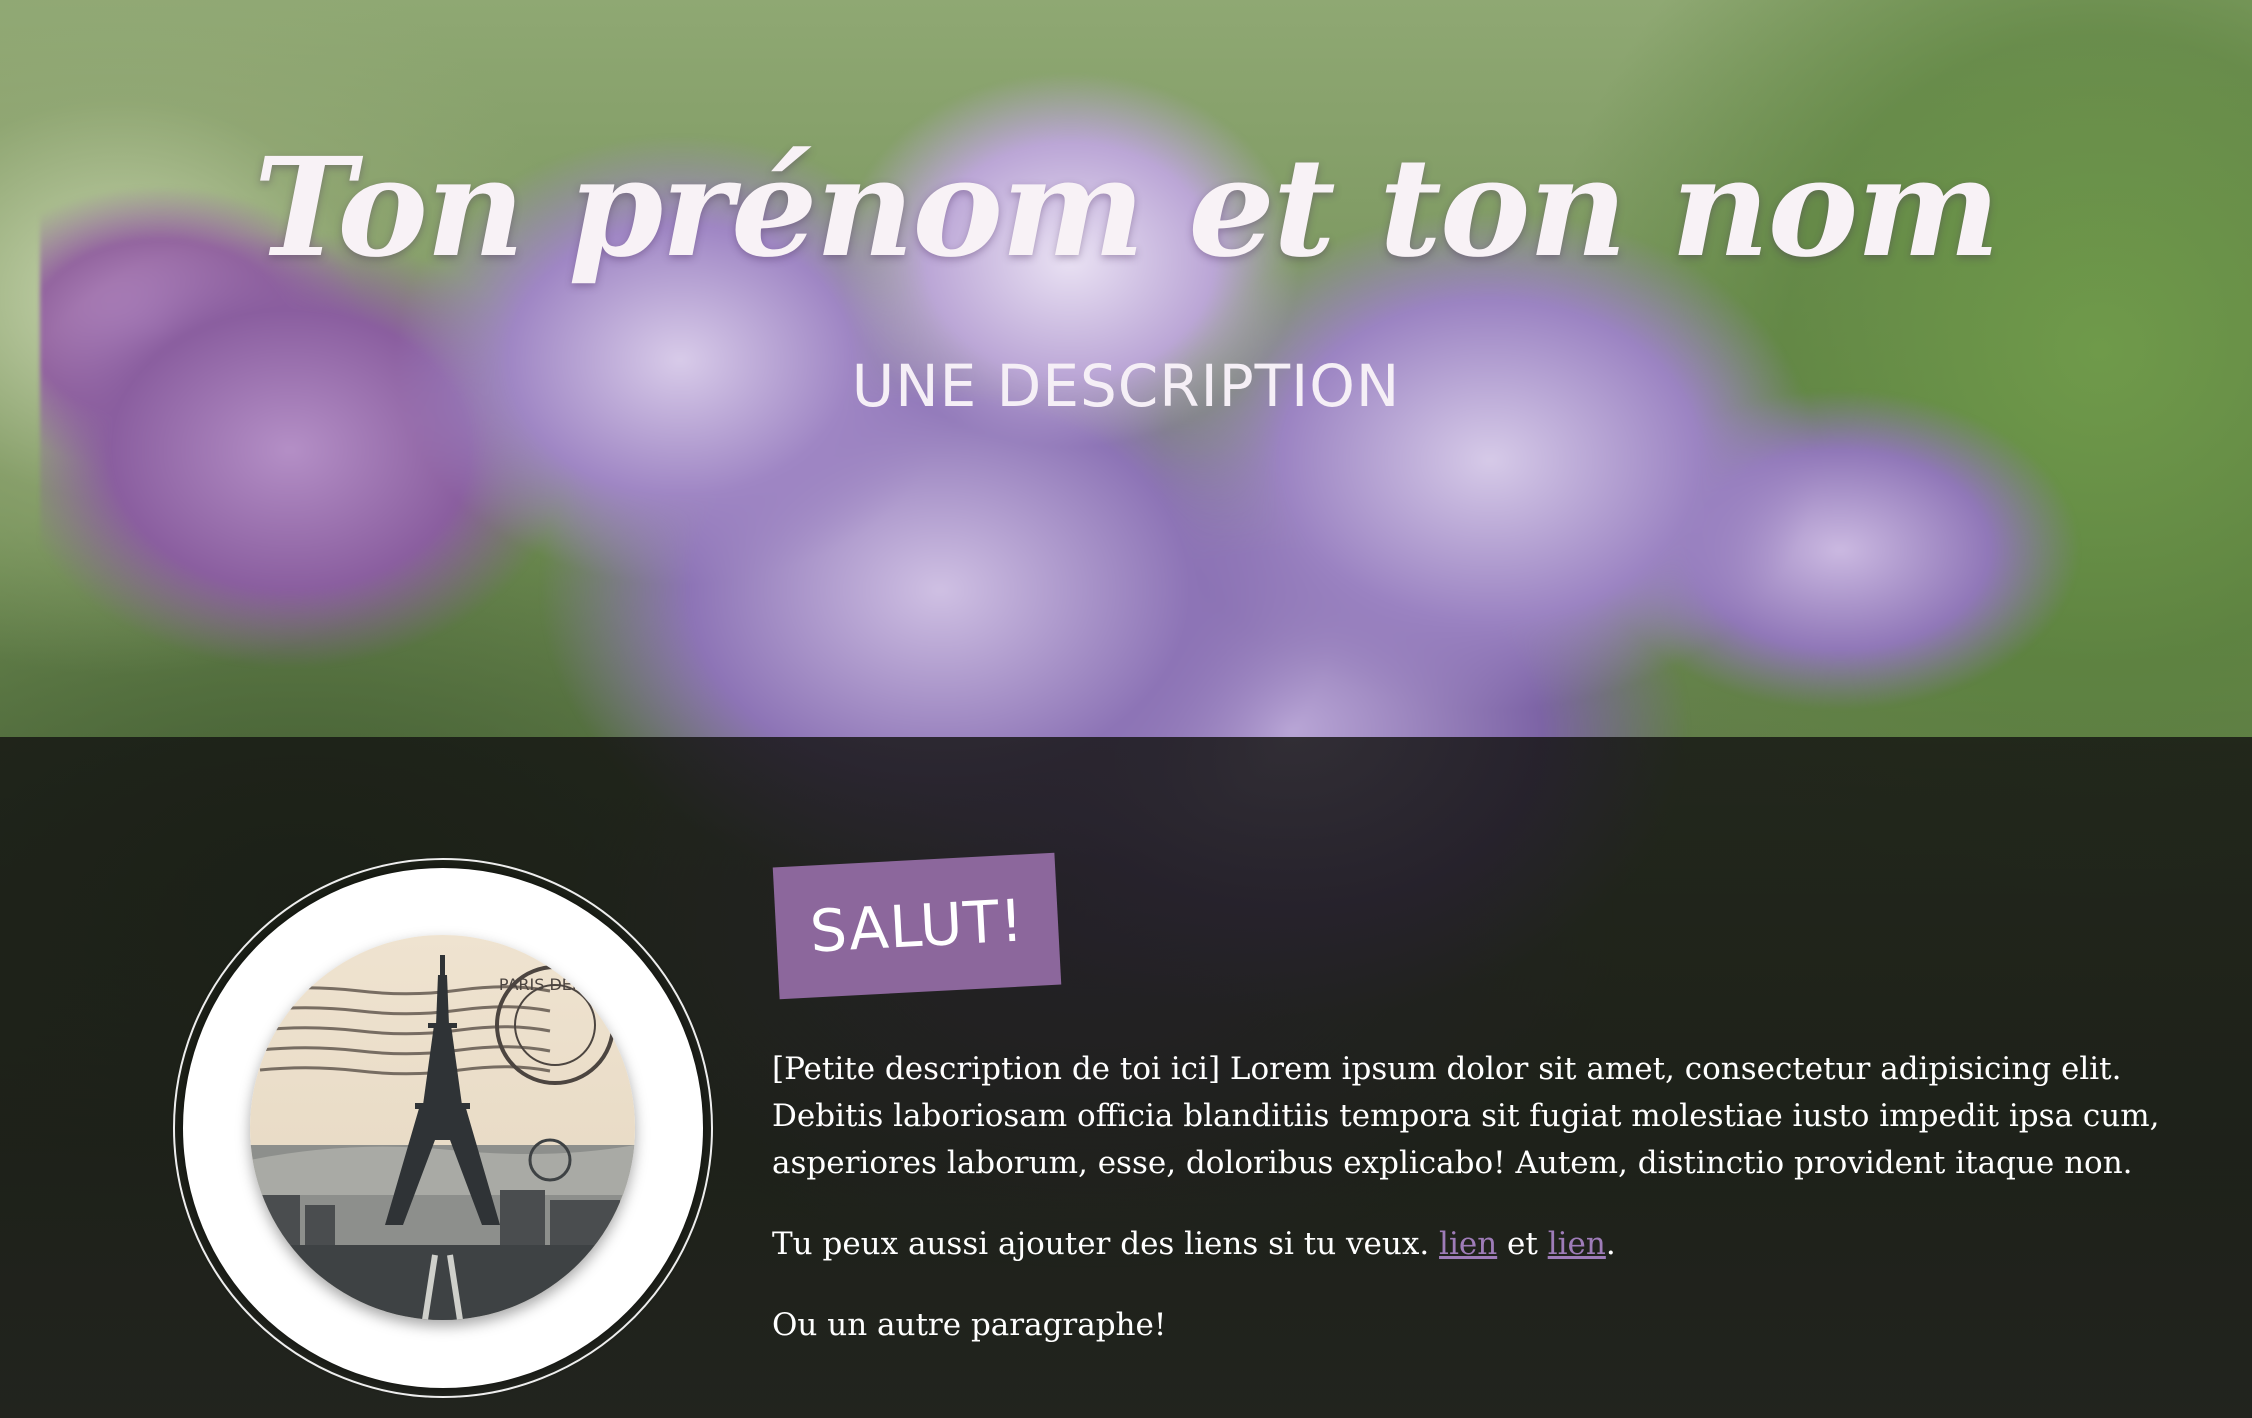  What do you see at coordinates (1127, 208) in the screenshot?
I see `page-title: Ton prénom et ton nom` at bounding box center [1127, 208].